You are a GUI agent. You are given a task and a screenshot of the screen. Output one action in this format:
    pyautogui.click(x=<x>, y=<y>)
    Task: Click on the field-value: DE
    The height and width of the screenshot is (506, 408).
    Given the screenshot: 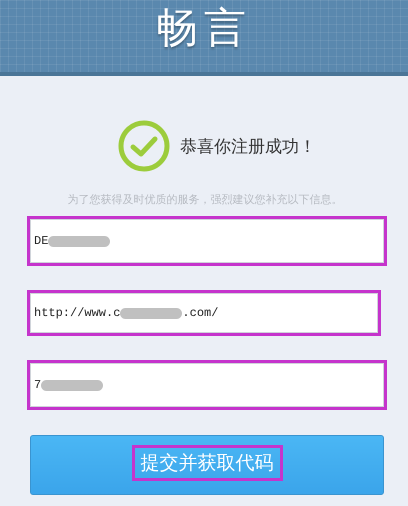 What is the action you would take?
    pyautogui.click(x=41, y=241)
    